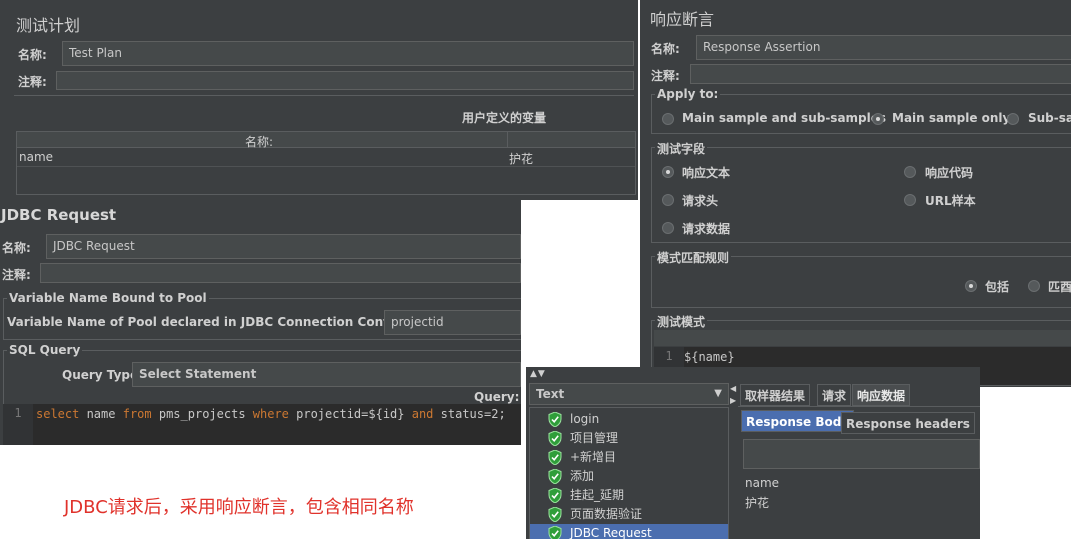  Describe the element at coordinates (1013, 119) in the screenshot. I see `apply-sub-radio` at that location.